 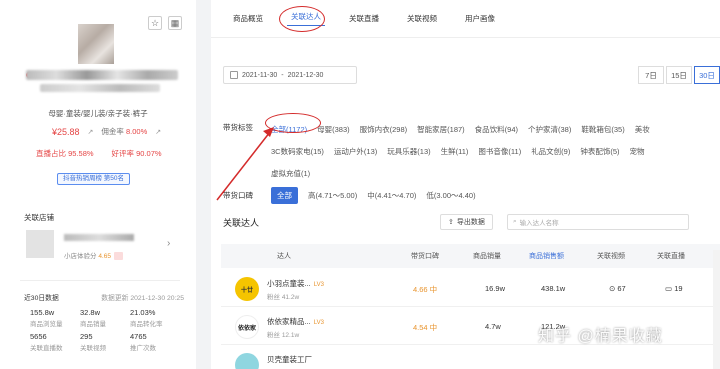 I want to click on col-influencer: 达人, so click(x=284, y=256).